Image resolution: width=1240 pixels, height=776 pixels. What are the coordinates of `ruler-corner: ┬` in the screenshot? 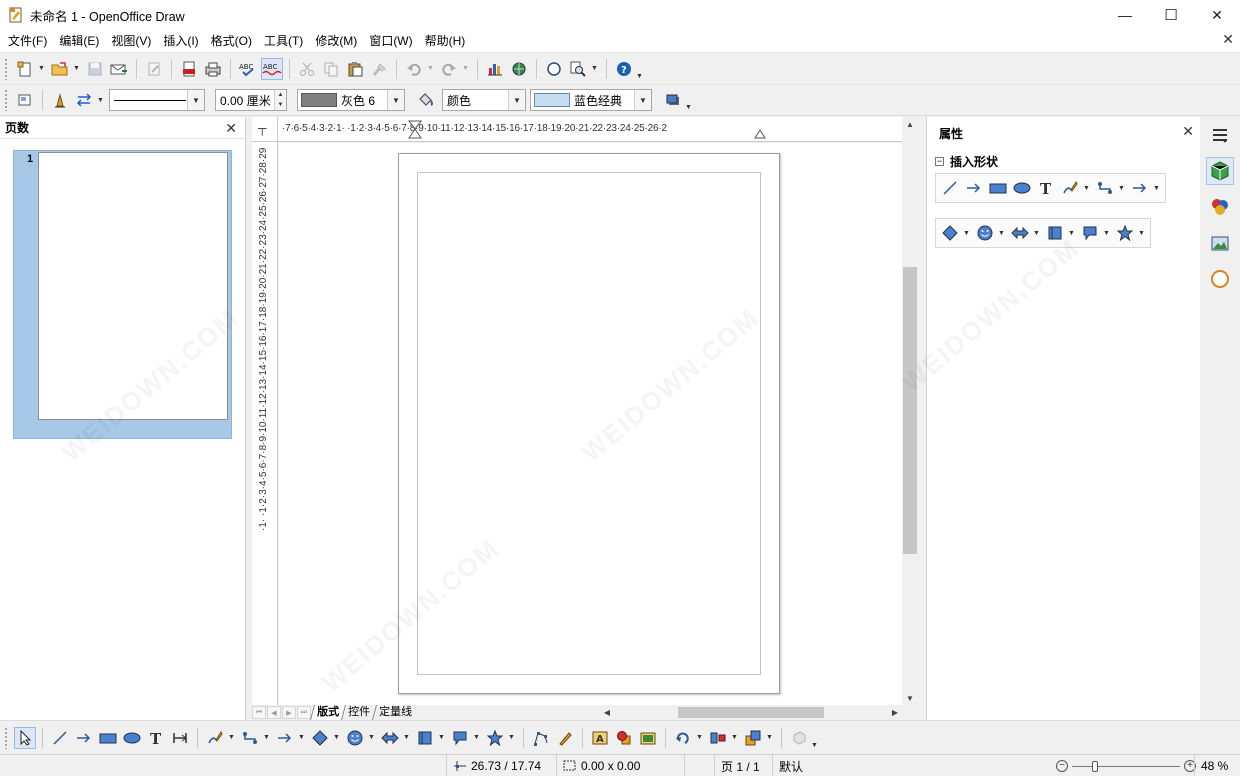 It's located at (265, 129).